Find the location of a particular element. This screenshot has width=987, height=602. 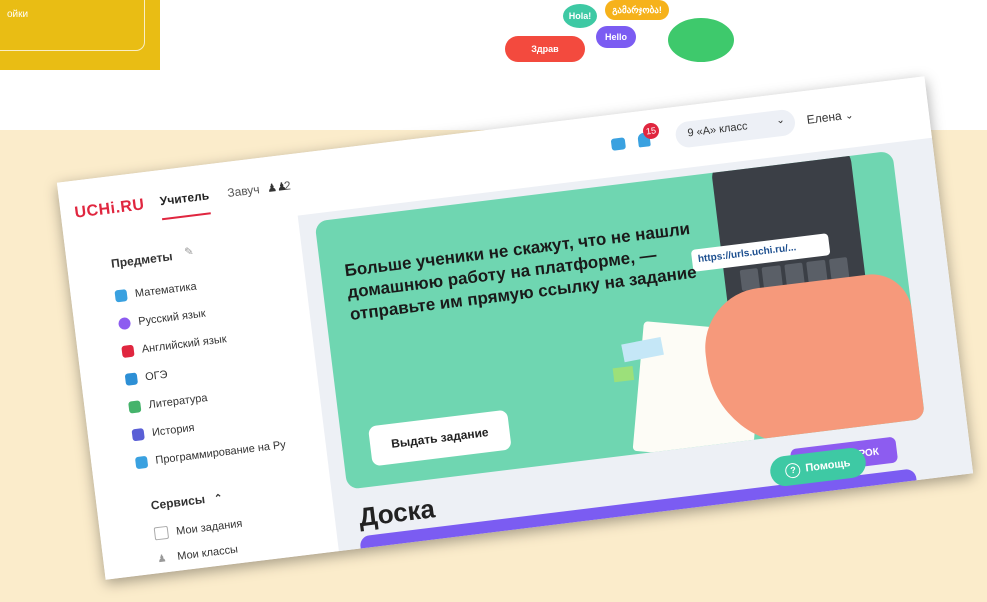

math-icon is located at coordinates (121, 296).